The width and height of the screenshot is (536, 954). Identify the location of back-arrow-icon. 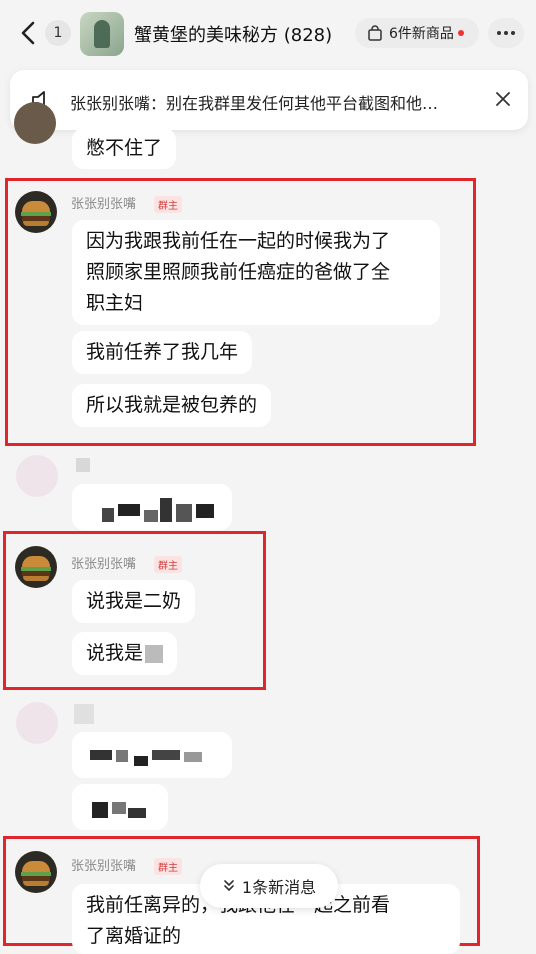
(29, 33).